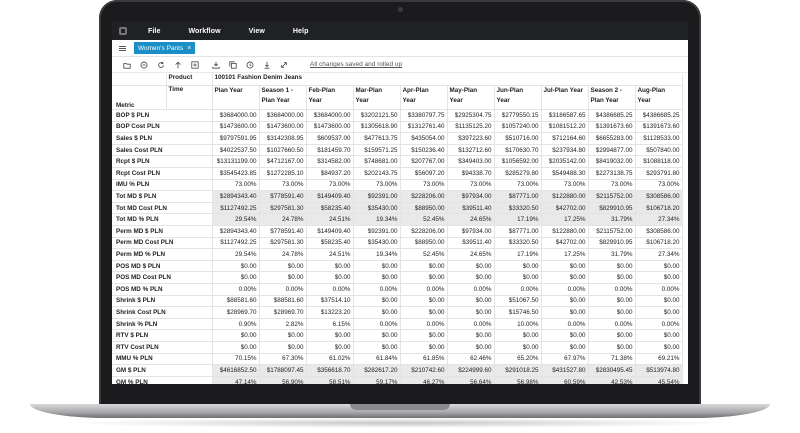  I want to click on table-cell: 17.19%, so click(518, 220).